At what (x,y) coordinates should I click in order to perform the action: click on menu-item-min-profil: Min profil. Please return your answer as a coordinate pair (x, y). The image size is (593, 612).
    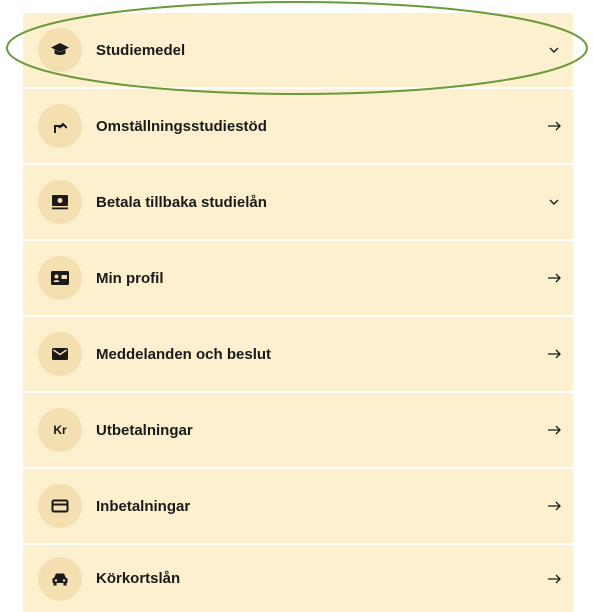
    Looking at the image, I should click on (298, 278).